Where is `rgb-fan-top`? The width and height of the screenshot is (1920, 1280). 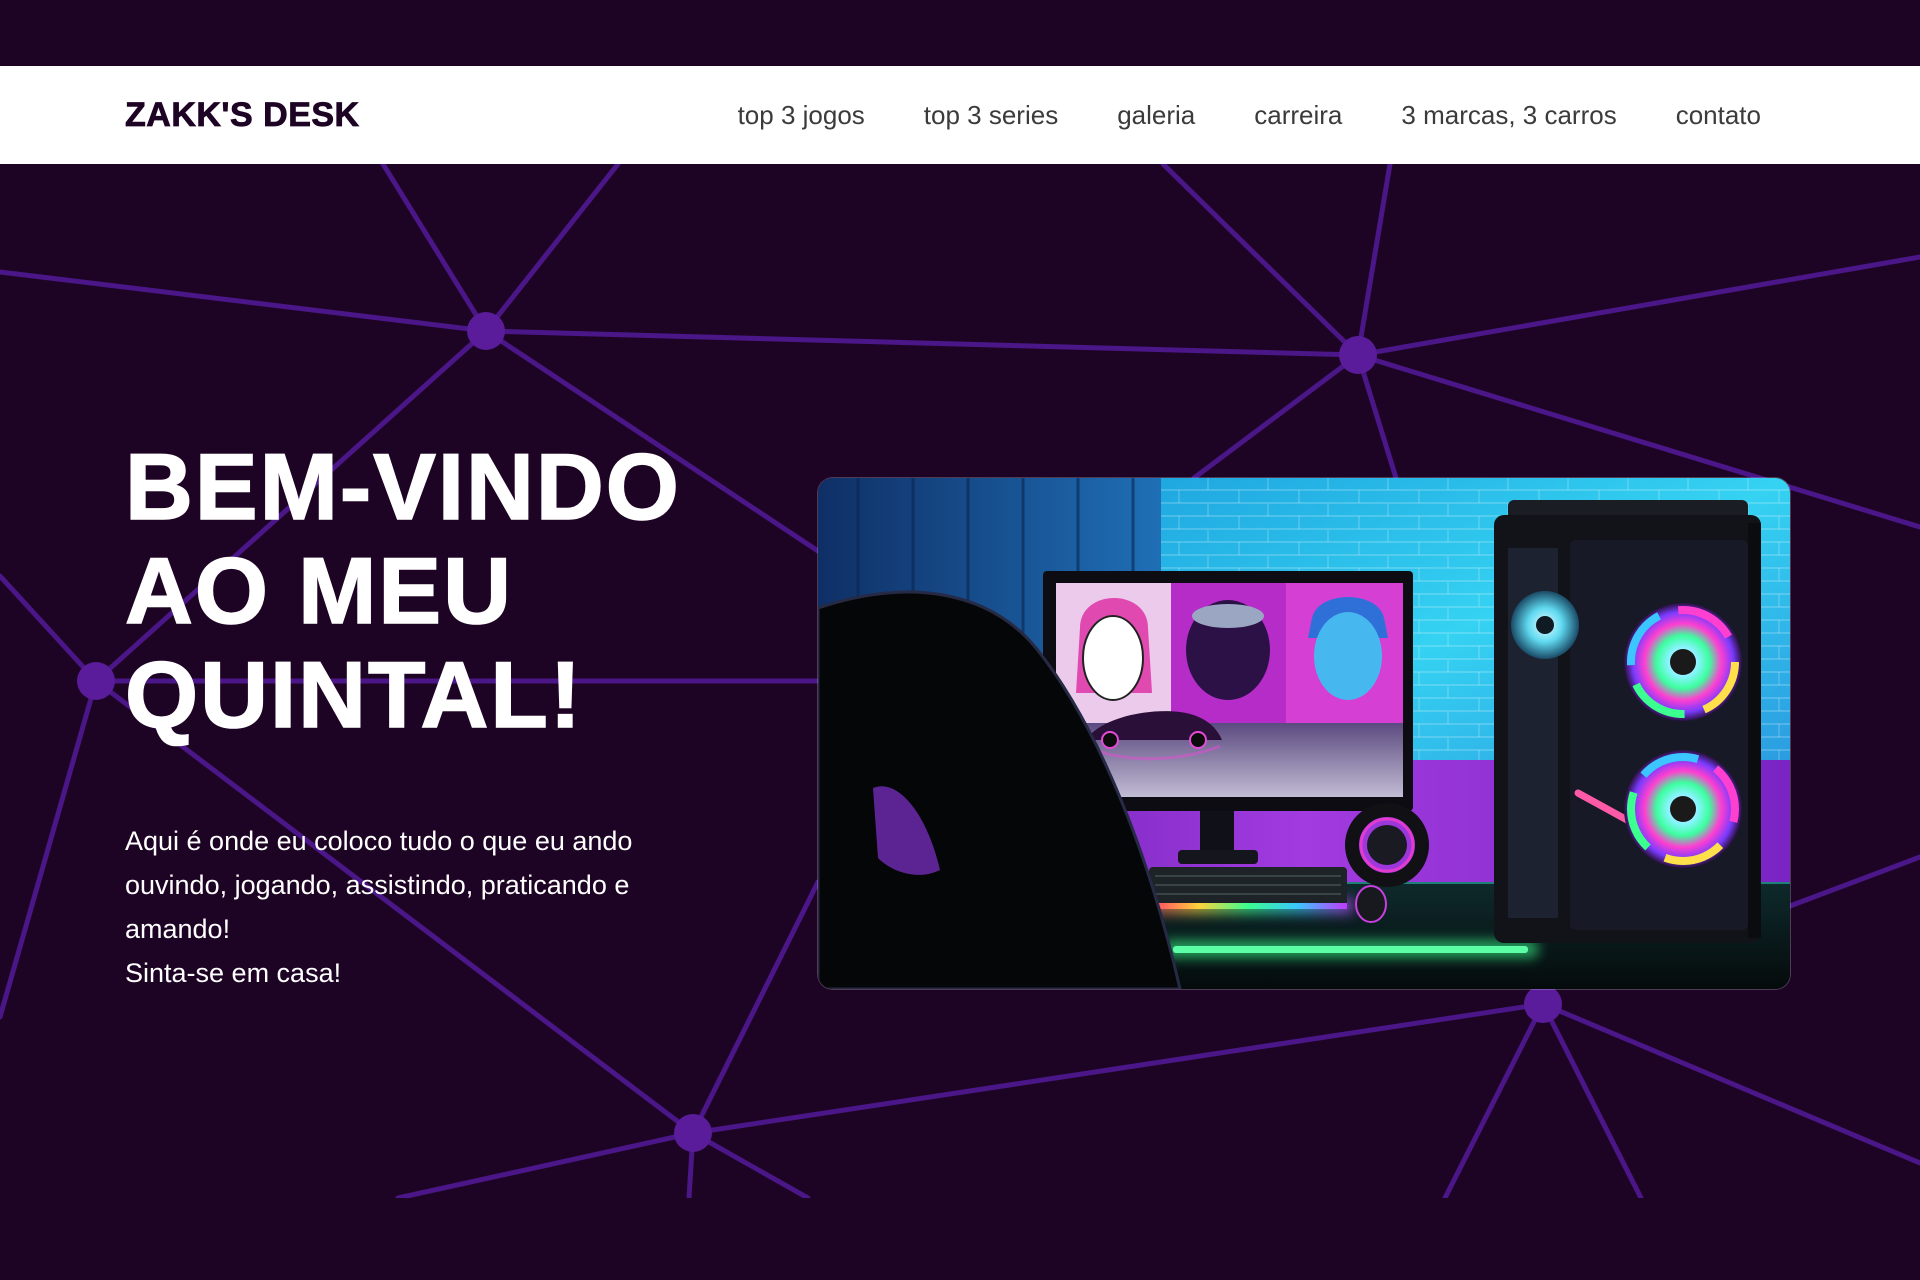
rgb-fan-top is located at coordinates (1683, 662).